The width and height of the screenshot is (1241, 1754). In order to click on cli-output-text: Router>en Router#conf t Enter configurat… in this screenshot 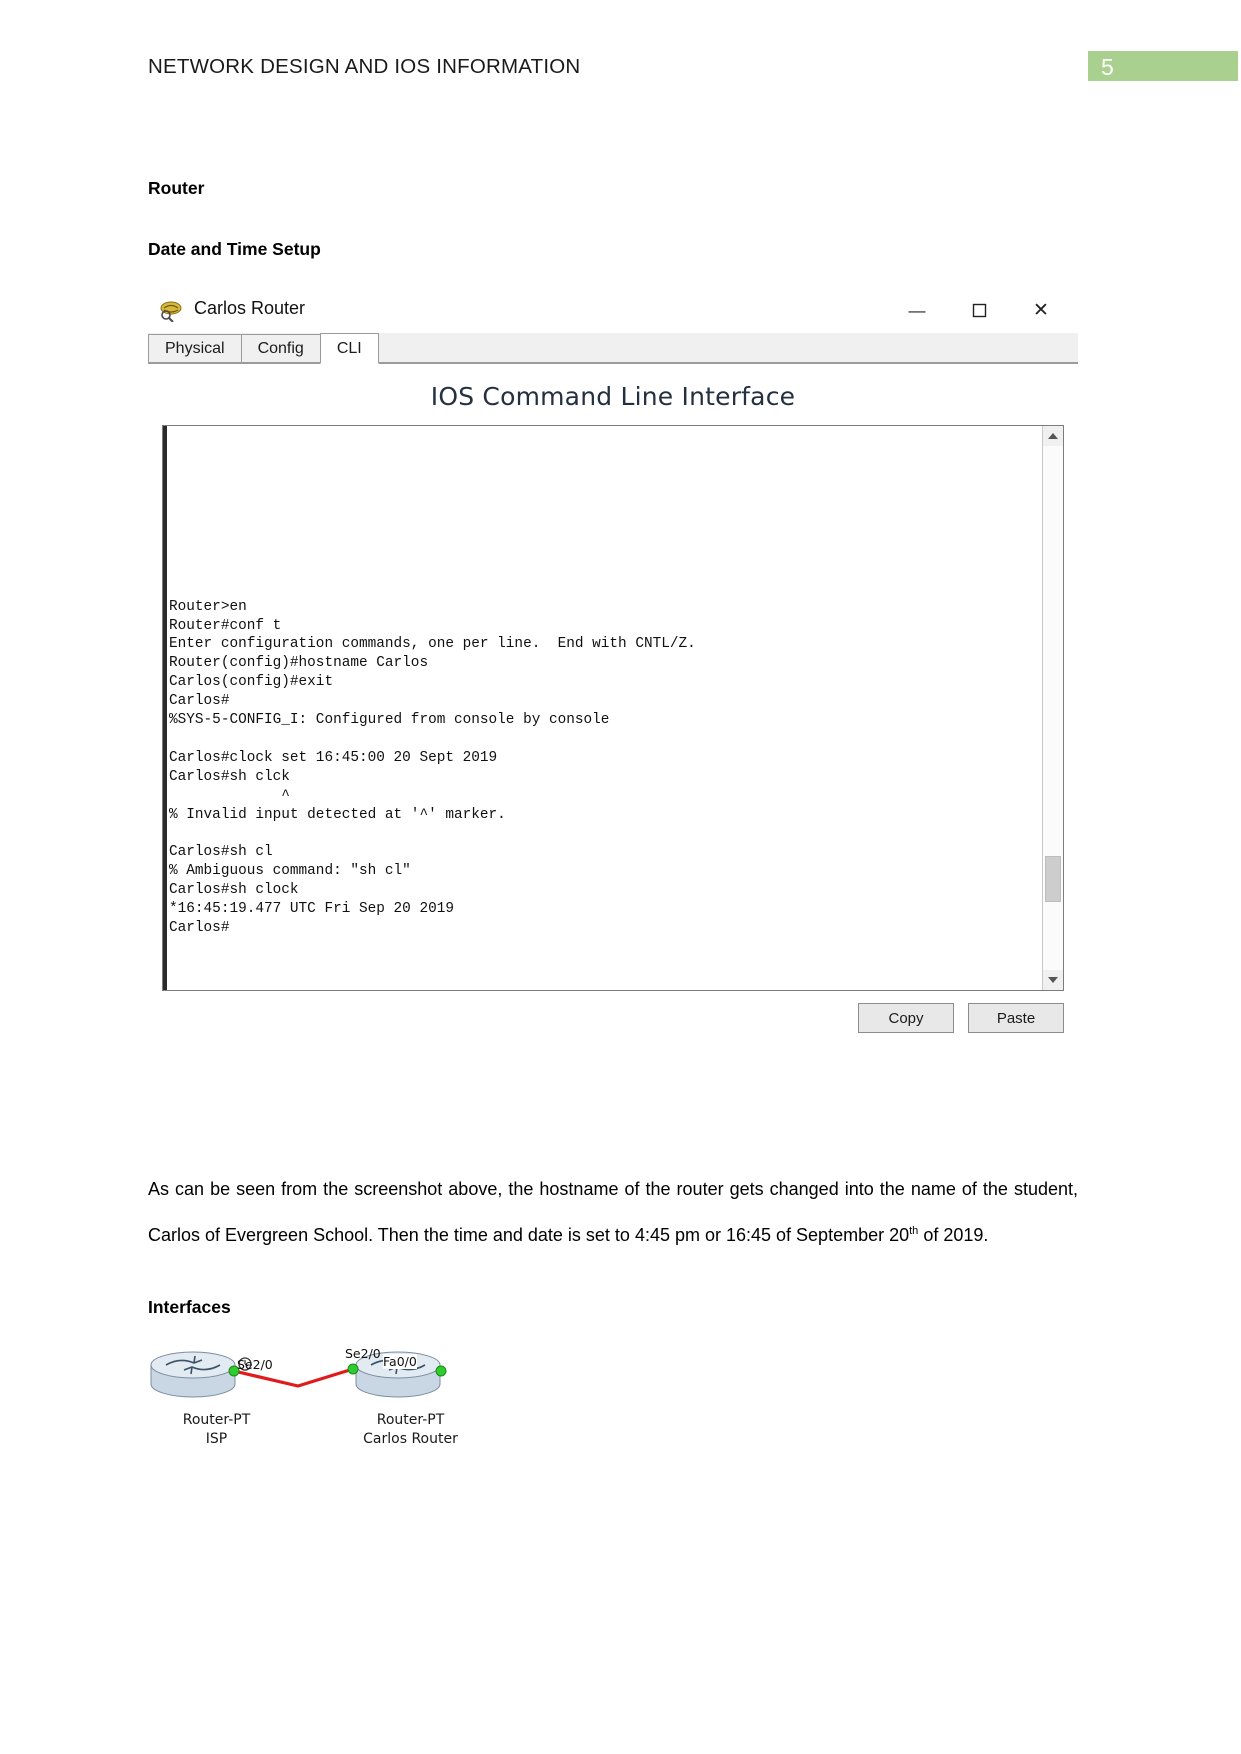, I will do `click(432, 767)`.